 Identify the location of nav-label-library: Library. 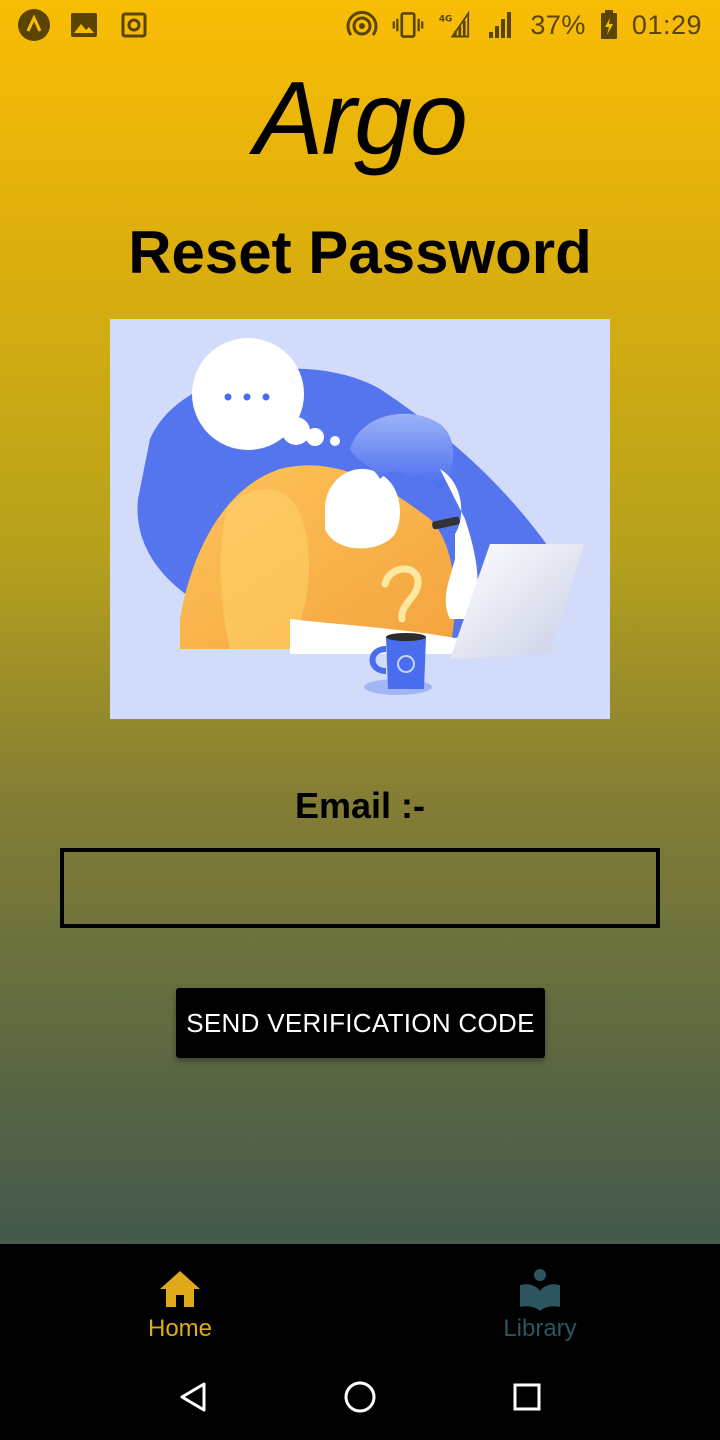
(540, 1328).